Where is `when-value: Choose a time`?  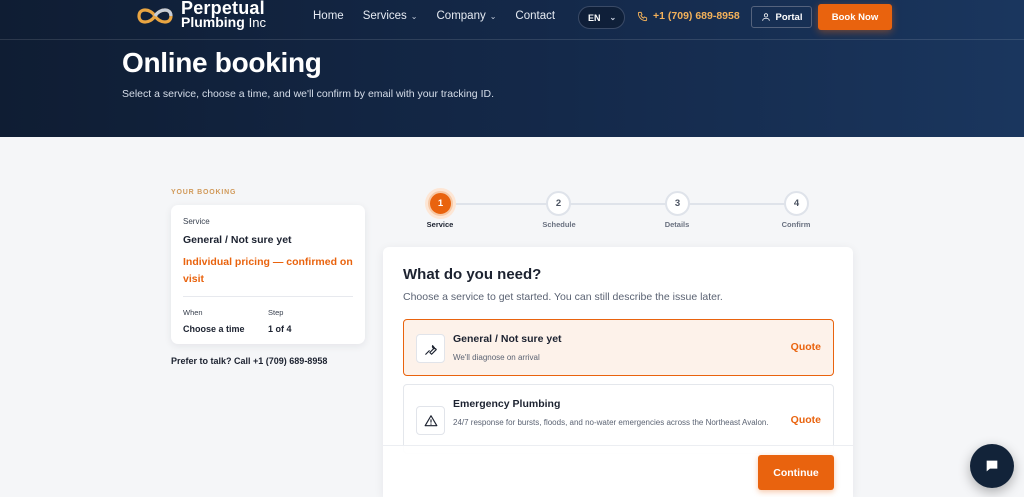 when-value: Choose a time is located at coordinates (214, 329).